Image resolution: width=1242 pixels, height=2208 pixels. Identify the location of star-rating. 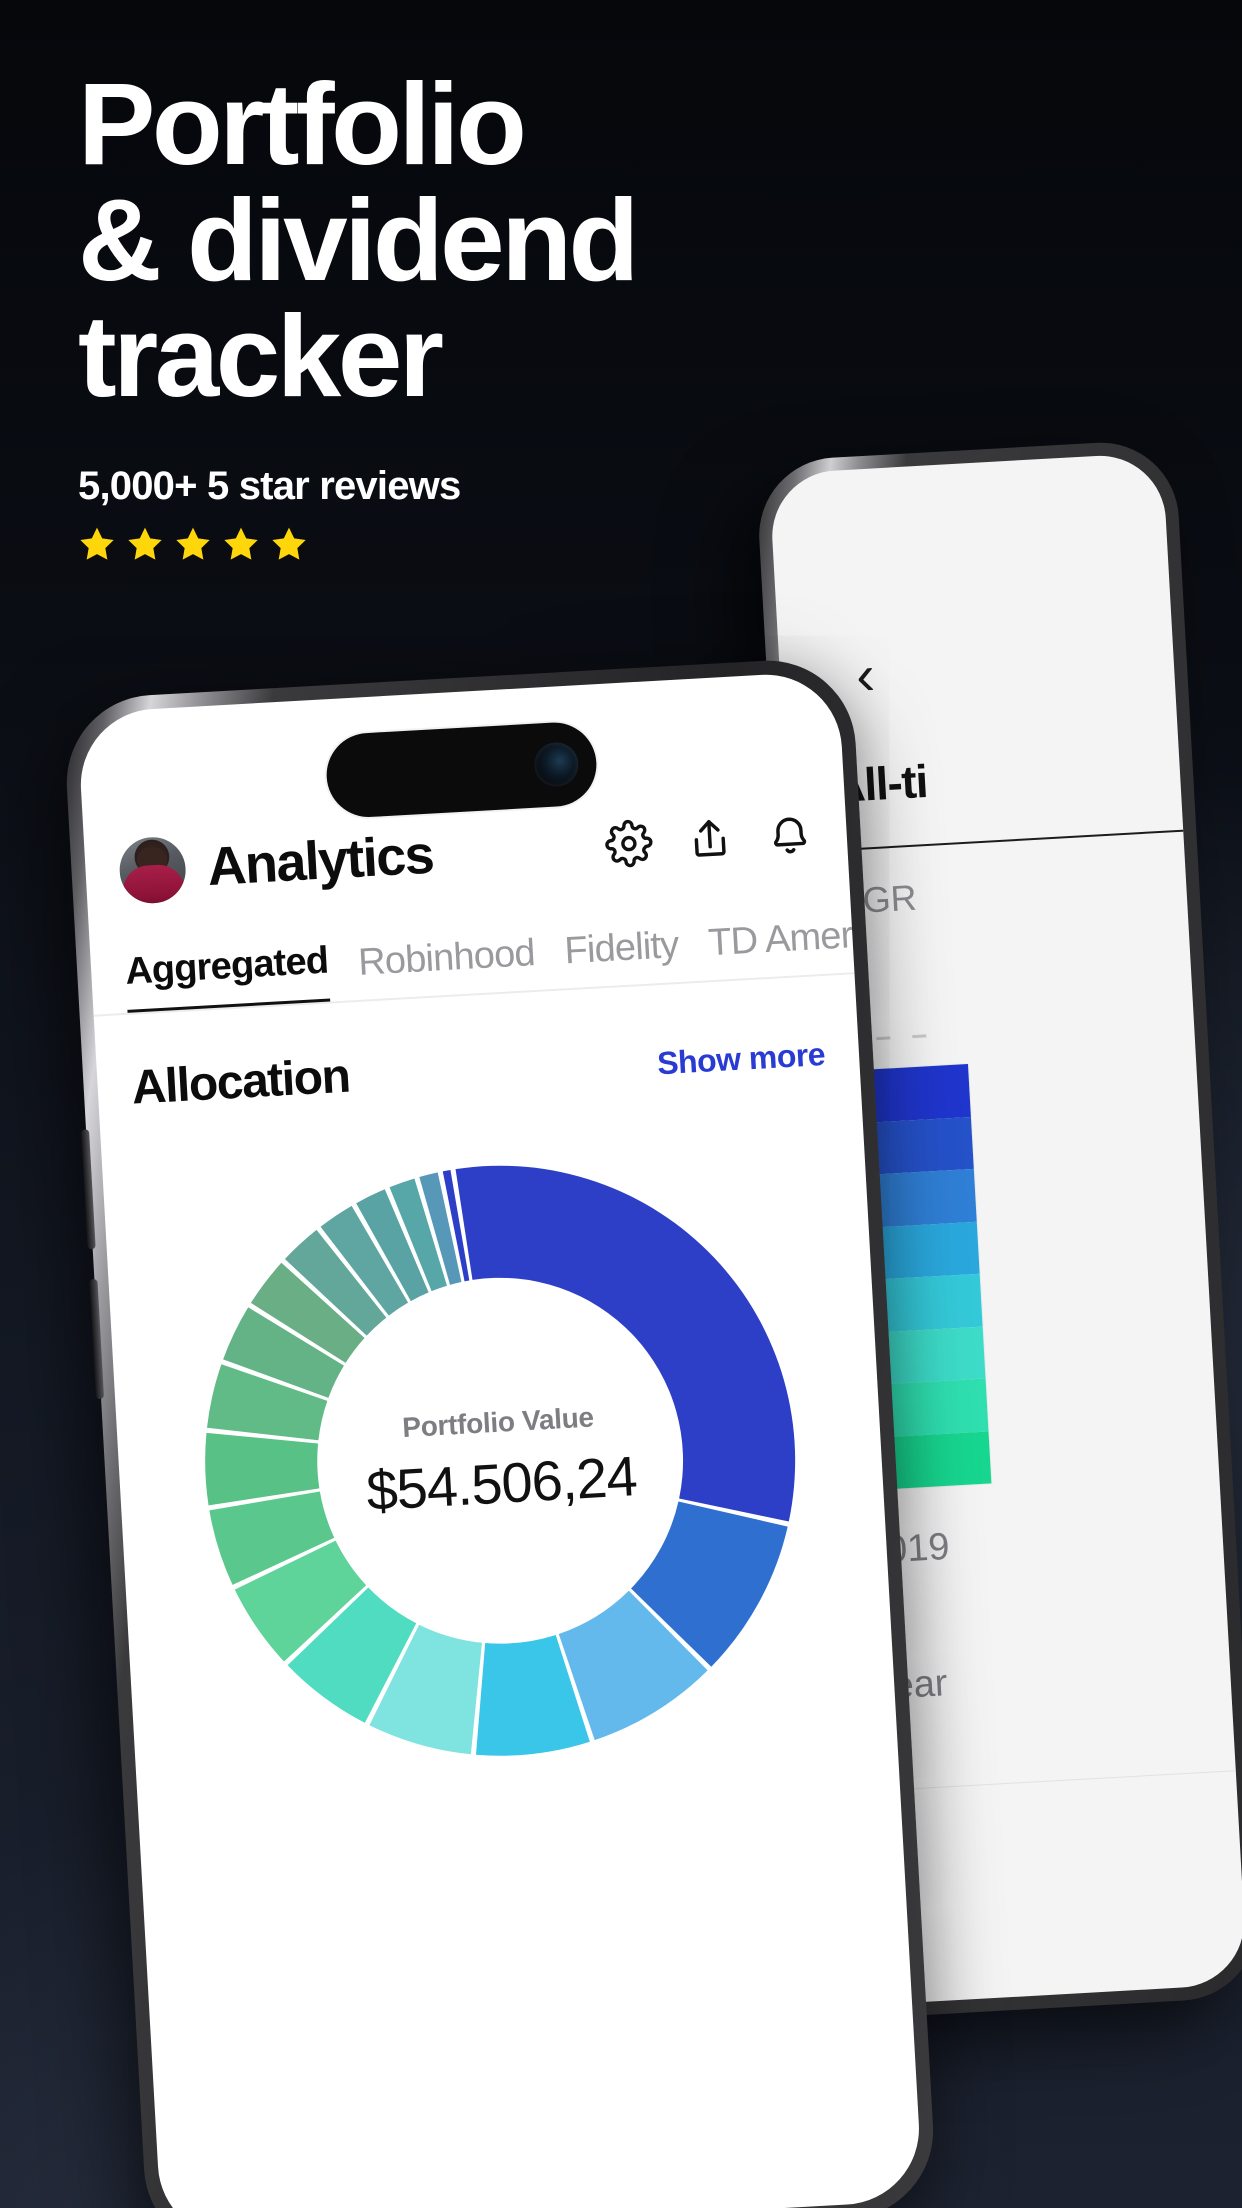
(193, 544).